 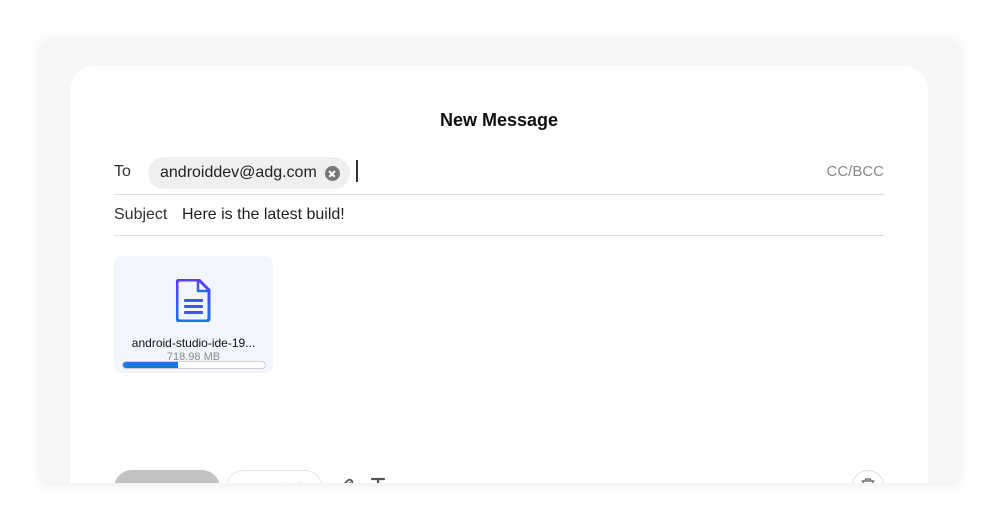 I want to click on text-format-icon, so click(x=378, y=479).